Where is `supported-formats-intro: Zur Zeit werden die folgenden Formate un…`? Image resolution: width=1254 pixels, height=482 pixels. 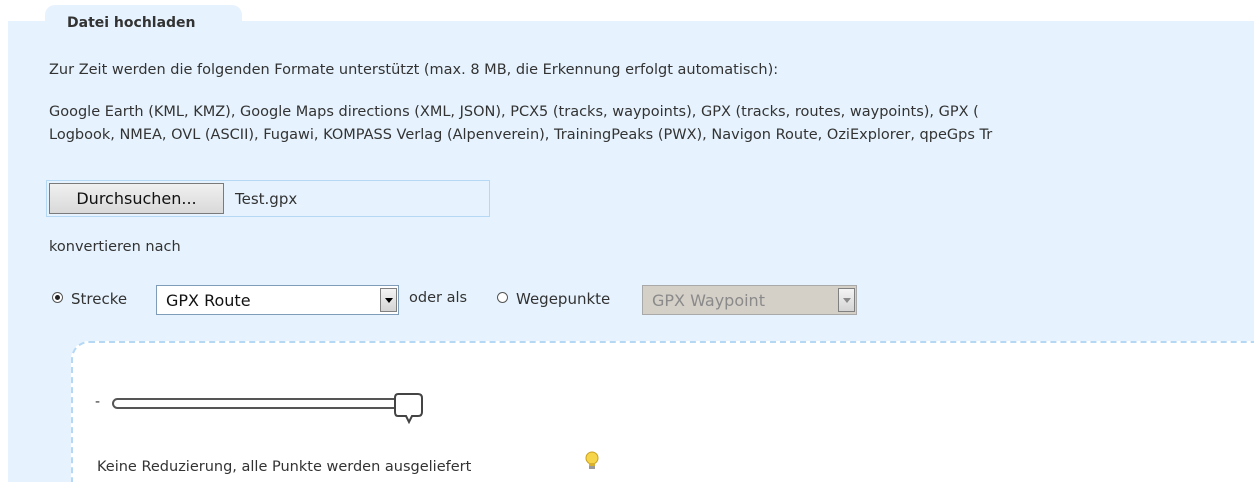
supported-formats-intro: Zur Zeit werden die folgenden Formate un… is located at coordinates (414, 70).